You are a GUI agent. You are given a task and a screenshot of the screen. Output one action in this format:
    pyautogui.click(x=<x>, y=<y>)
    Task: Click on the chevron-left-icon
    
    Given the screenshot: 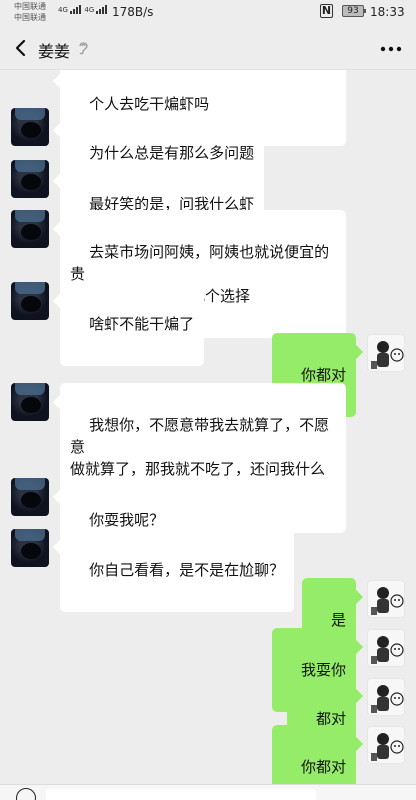 What is the action you would take?
    pyautogui.click(x=21, y=48)
    